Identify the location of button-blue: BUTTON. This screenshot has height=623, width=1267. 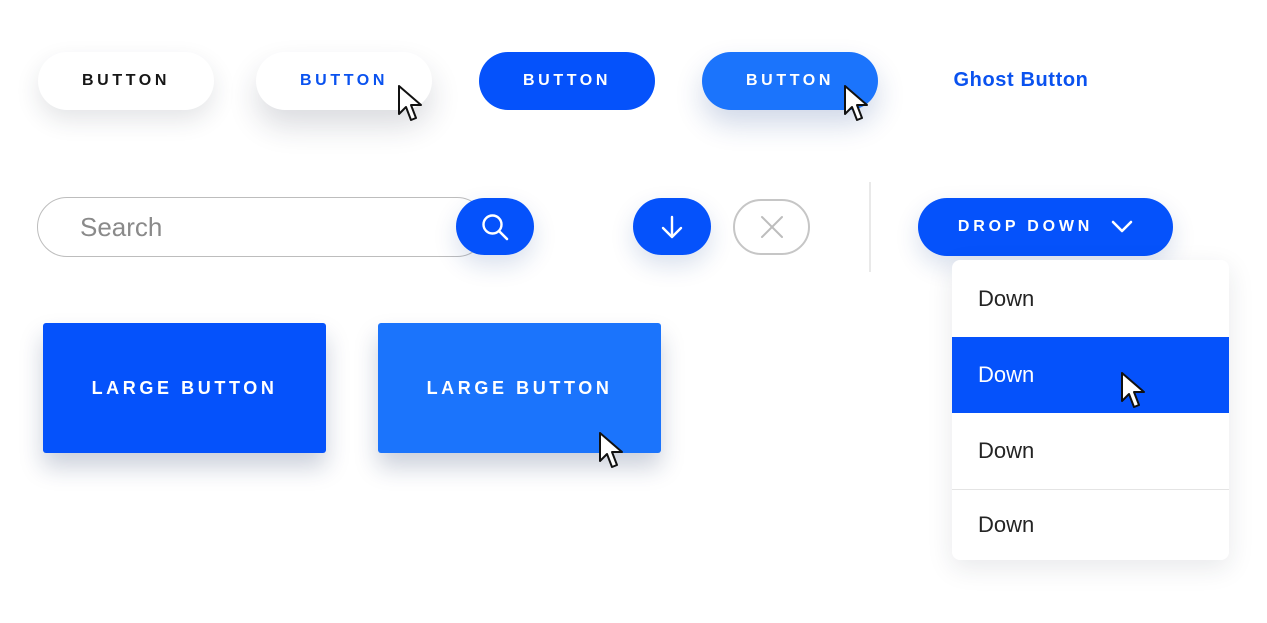
(567, 81).